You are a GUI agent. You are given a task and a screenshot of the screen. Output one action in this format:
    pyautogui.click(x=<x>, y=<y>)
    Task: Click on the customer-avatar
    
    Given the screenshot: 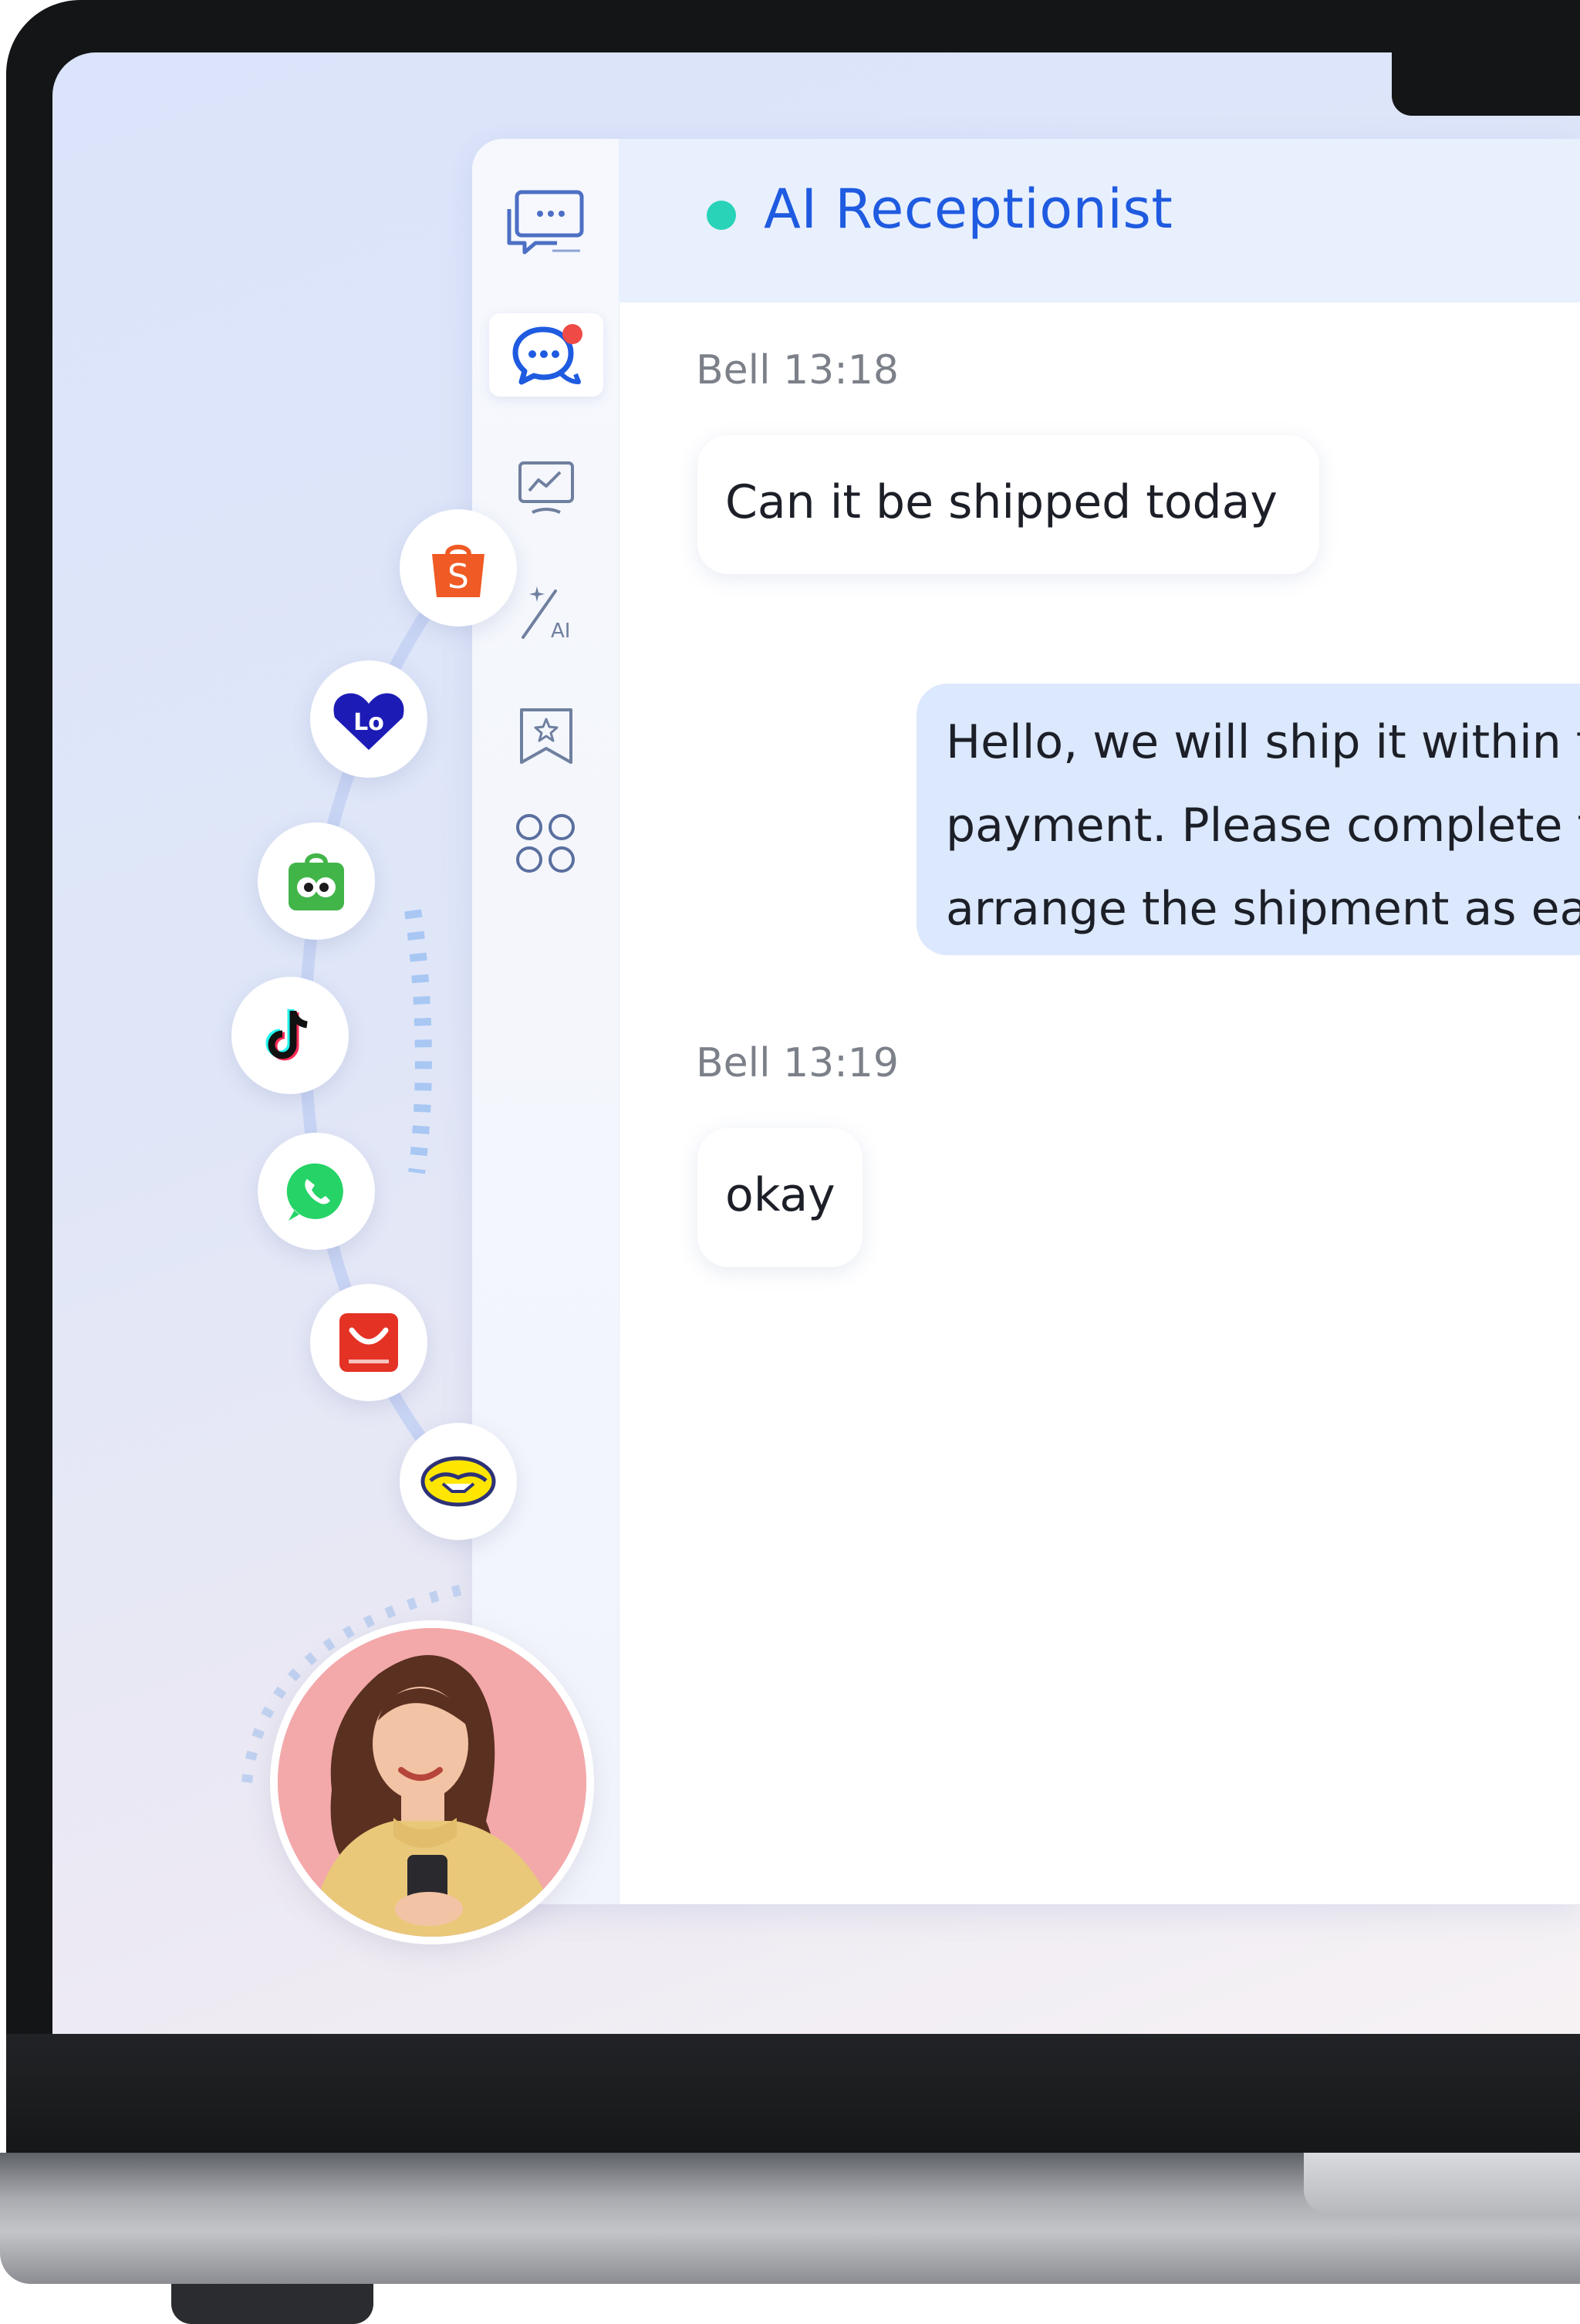 What is the action you would take?
    pyautogui.click(x=432, y=1782)
    